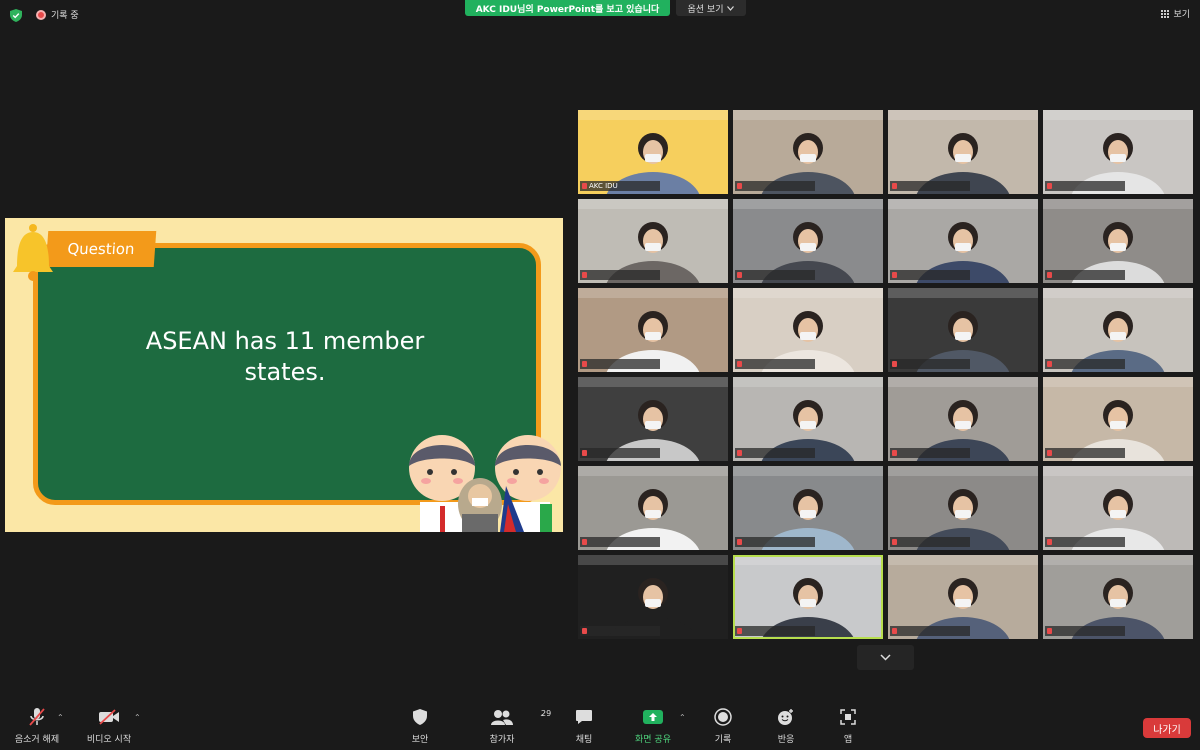  I want to click on kids-illustration, so click(485, 483).